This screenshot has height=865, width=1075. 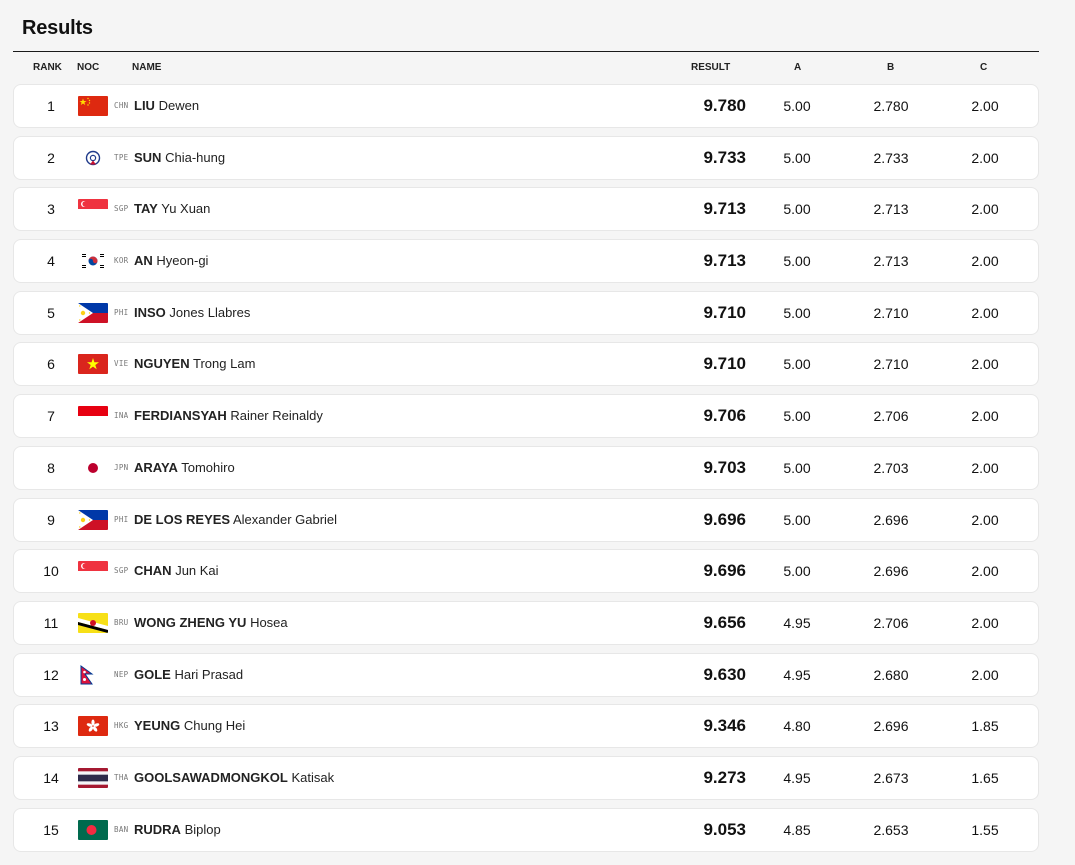 I want to click on result-cell: 9.780, so click(x=724, y=105).